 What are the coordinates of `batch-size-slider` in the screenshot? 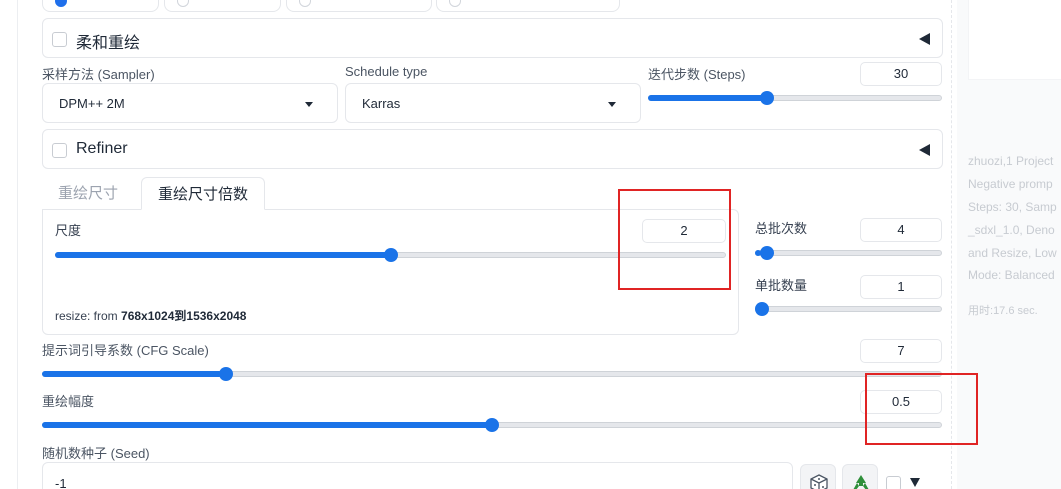 It's located at (848, 309).